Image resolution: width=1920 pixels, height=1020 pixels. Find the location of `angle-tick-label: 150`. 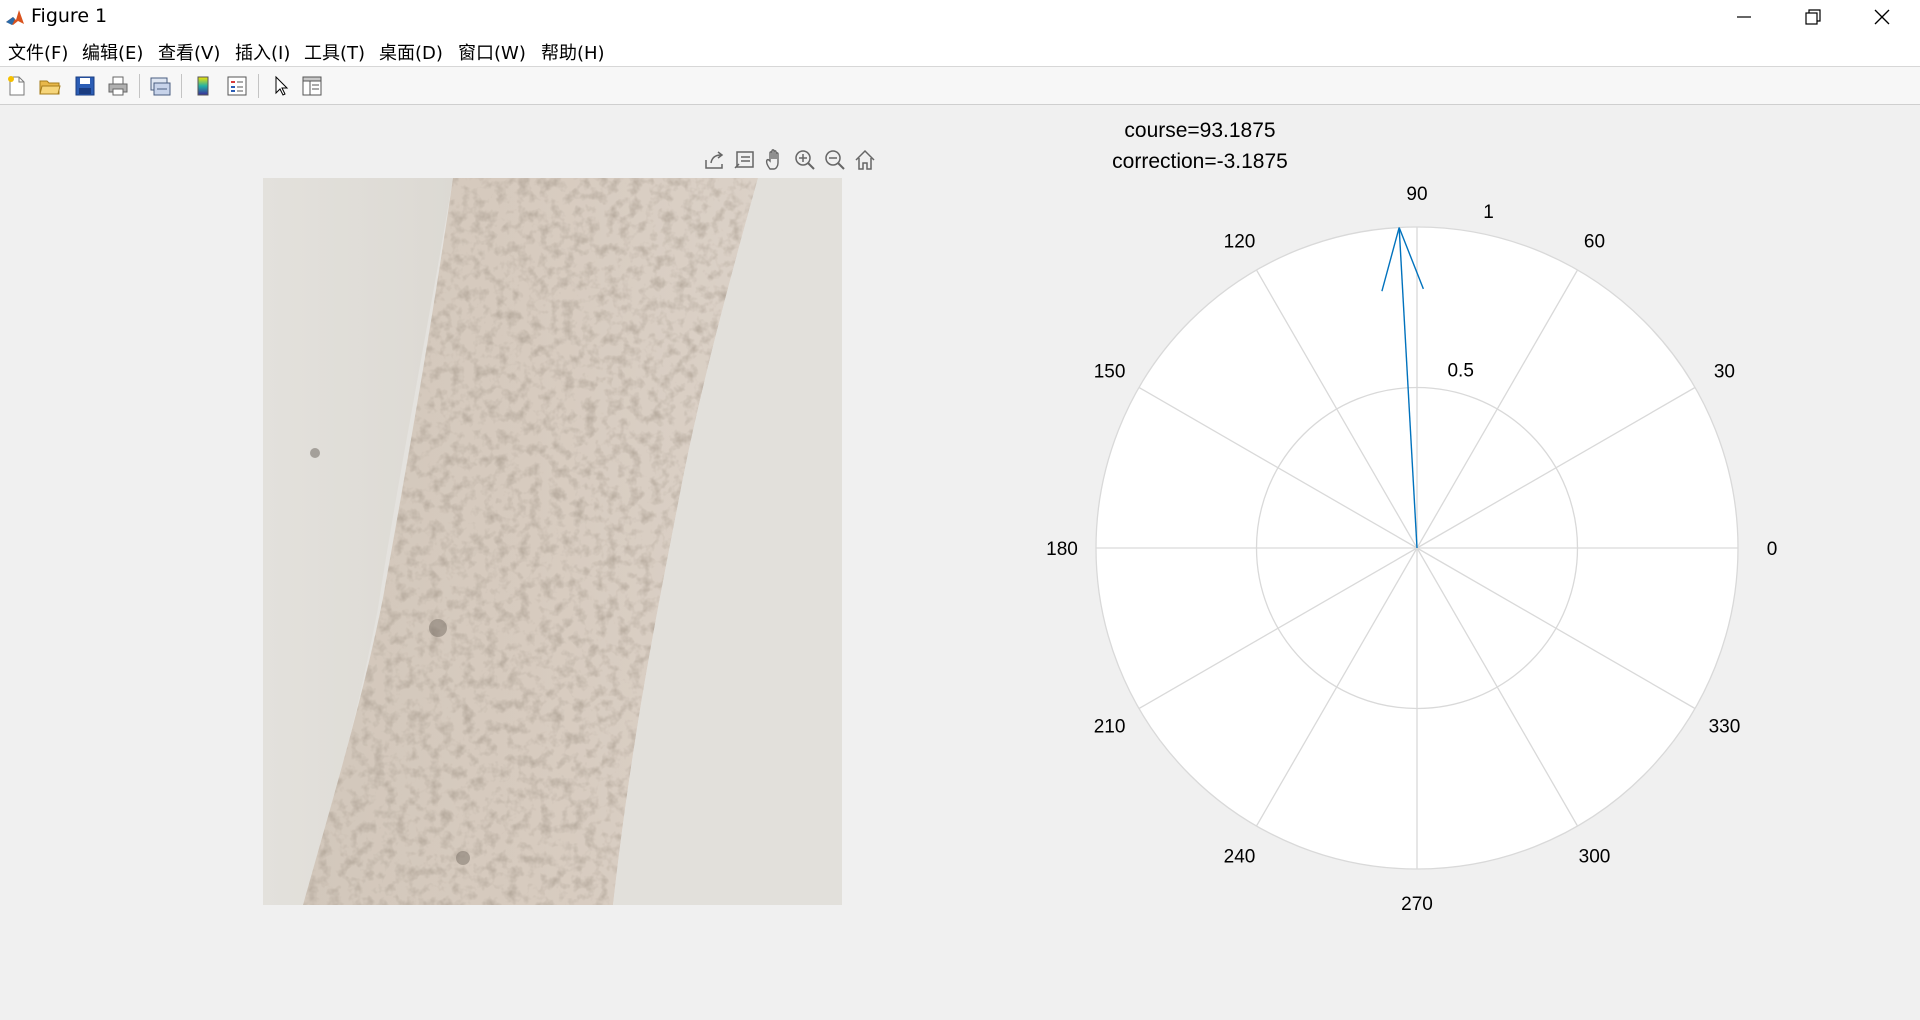

angle-tick-label: 150 is located at coordinates (1110, 372).